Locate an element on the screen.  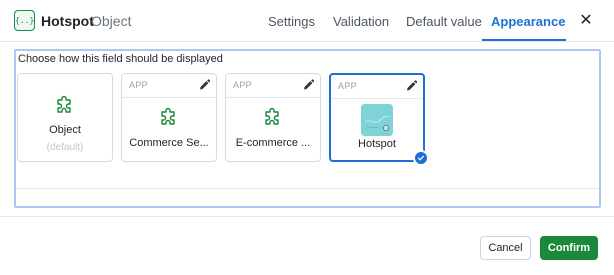
cancel-button: Cancel is located at coordinates (505, 248).